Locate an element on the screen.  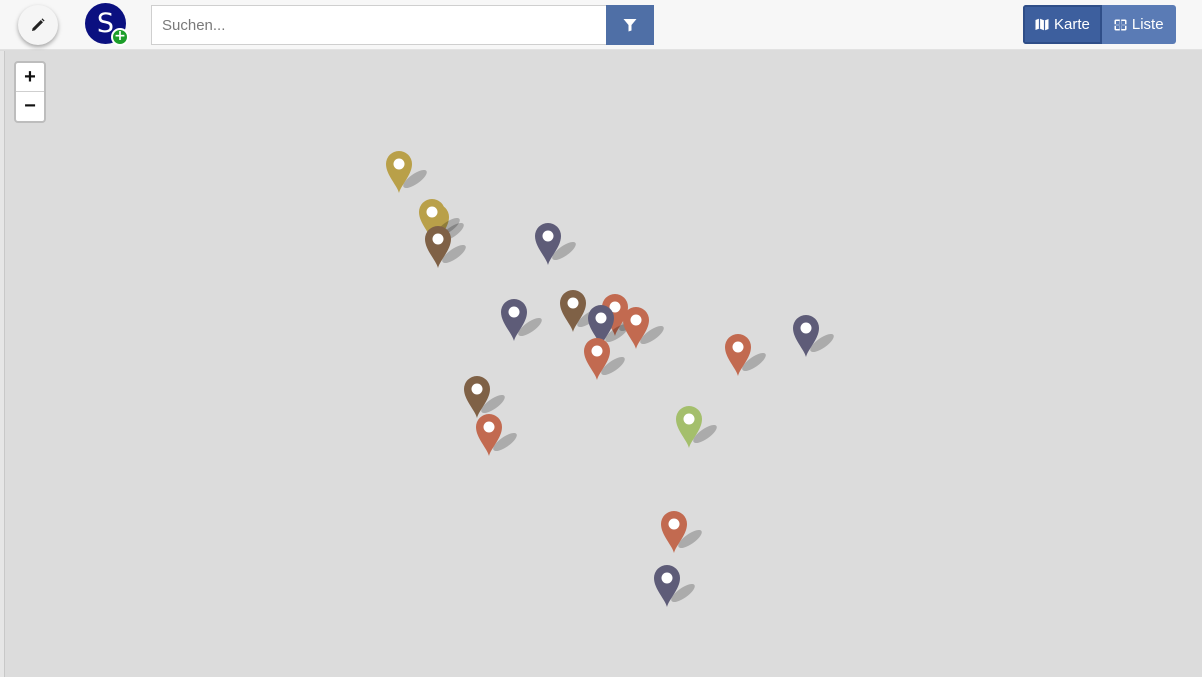
filter-funnel-icon is located at coordinates (630, 25).